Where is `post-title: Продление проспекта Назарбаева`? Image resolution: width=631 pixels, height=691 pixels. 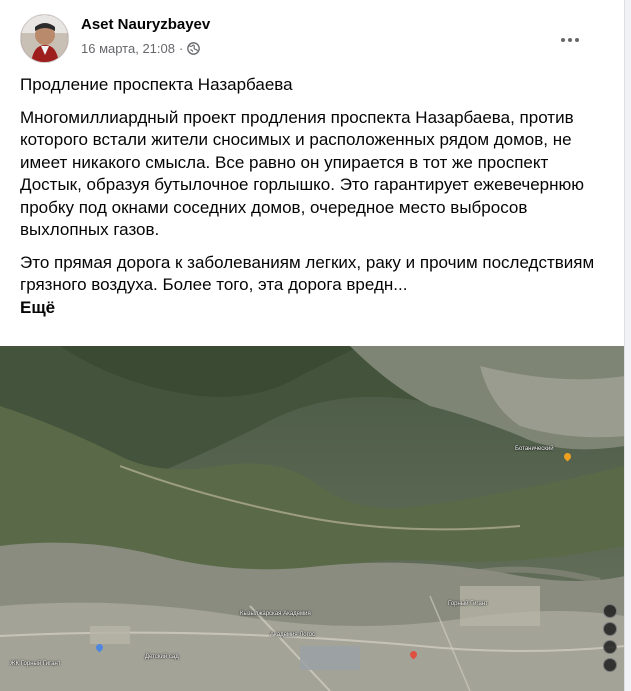 post-title: Продление проспекта Назарбаева is located at coordinates (156, 84).